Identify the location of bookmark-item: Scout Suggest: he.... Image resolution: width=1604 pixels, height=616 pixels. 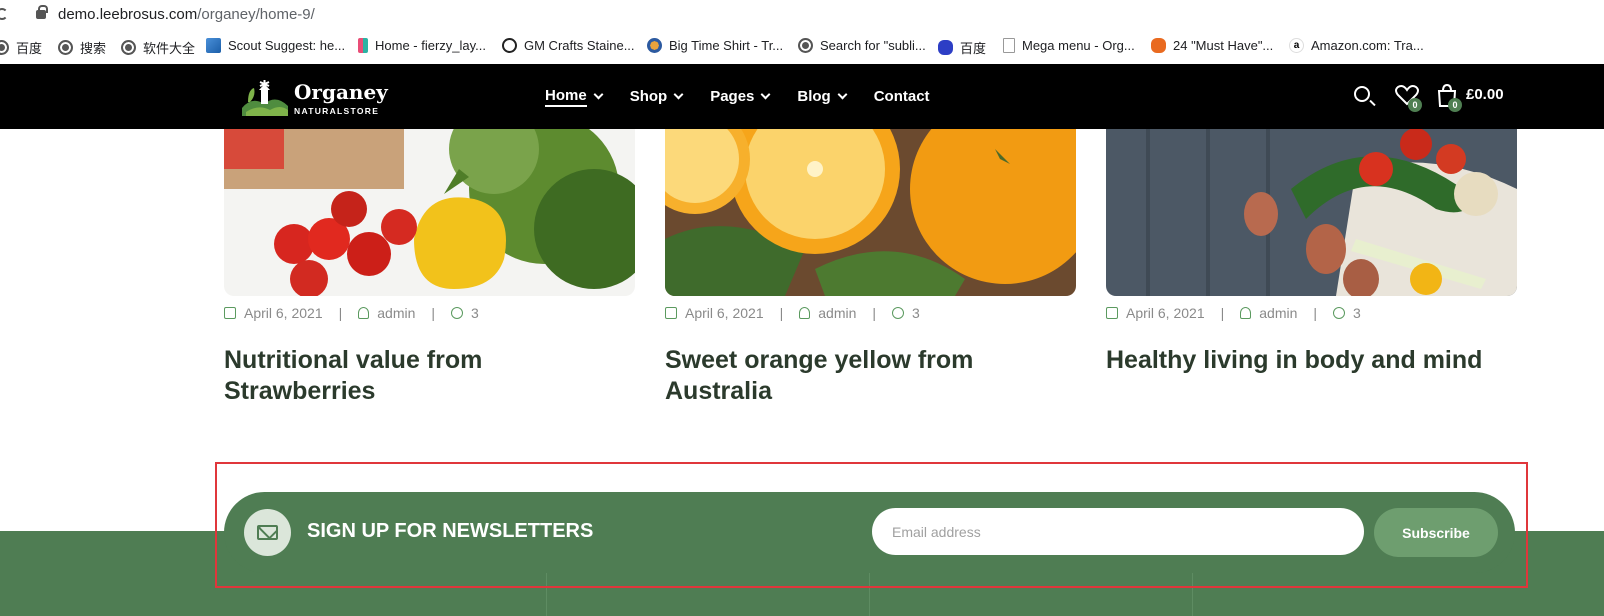
(275, 45).